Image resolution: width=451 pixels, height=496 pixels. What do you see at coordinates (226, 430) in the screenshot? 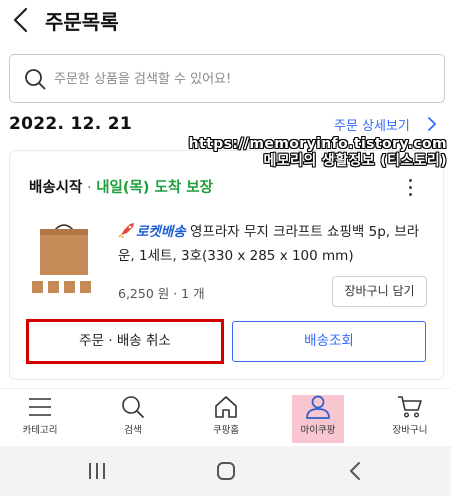
I see `nav-label: 쿠팡홈` at bounding box center [226, 430].